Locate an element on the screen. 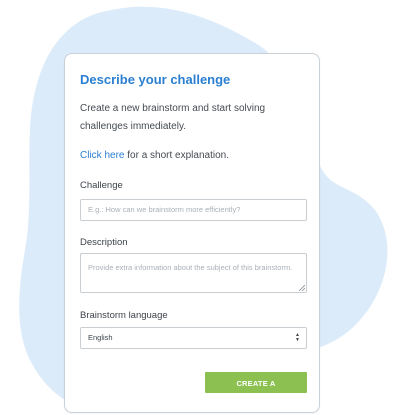 Image resolution: width=404 pixels, height=415 pixels. explanation-text: for a short explanation. is located at coordinates (176, 155).